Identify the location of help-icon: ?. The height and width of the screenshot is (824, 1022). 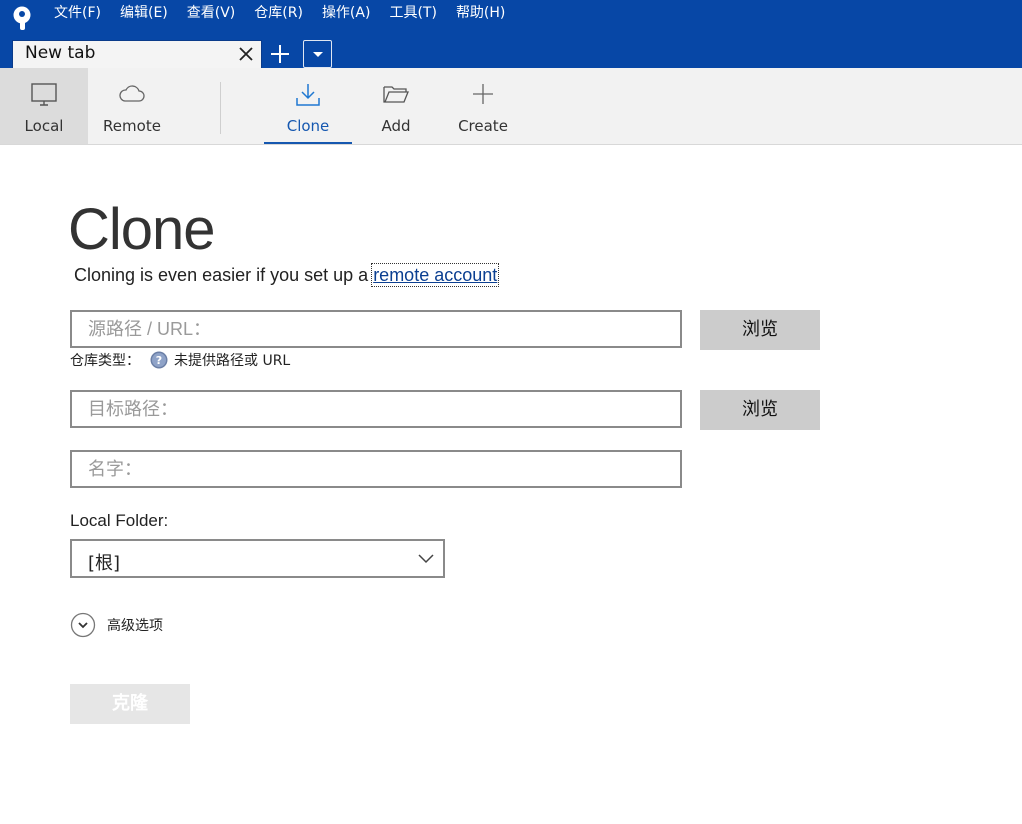
(159, 360).